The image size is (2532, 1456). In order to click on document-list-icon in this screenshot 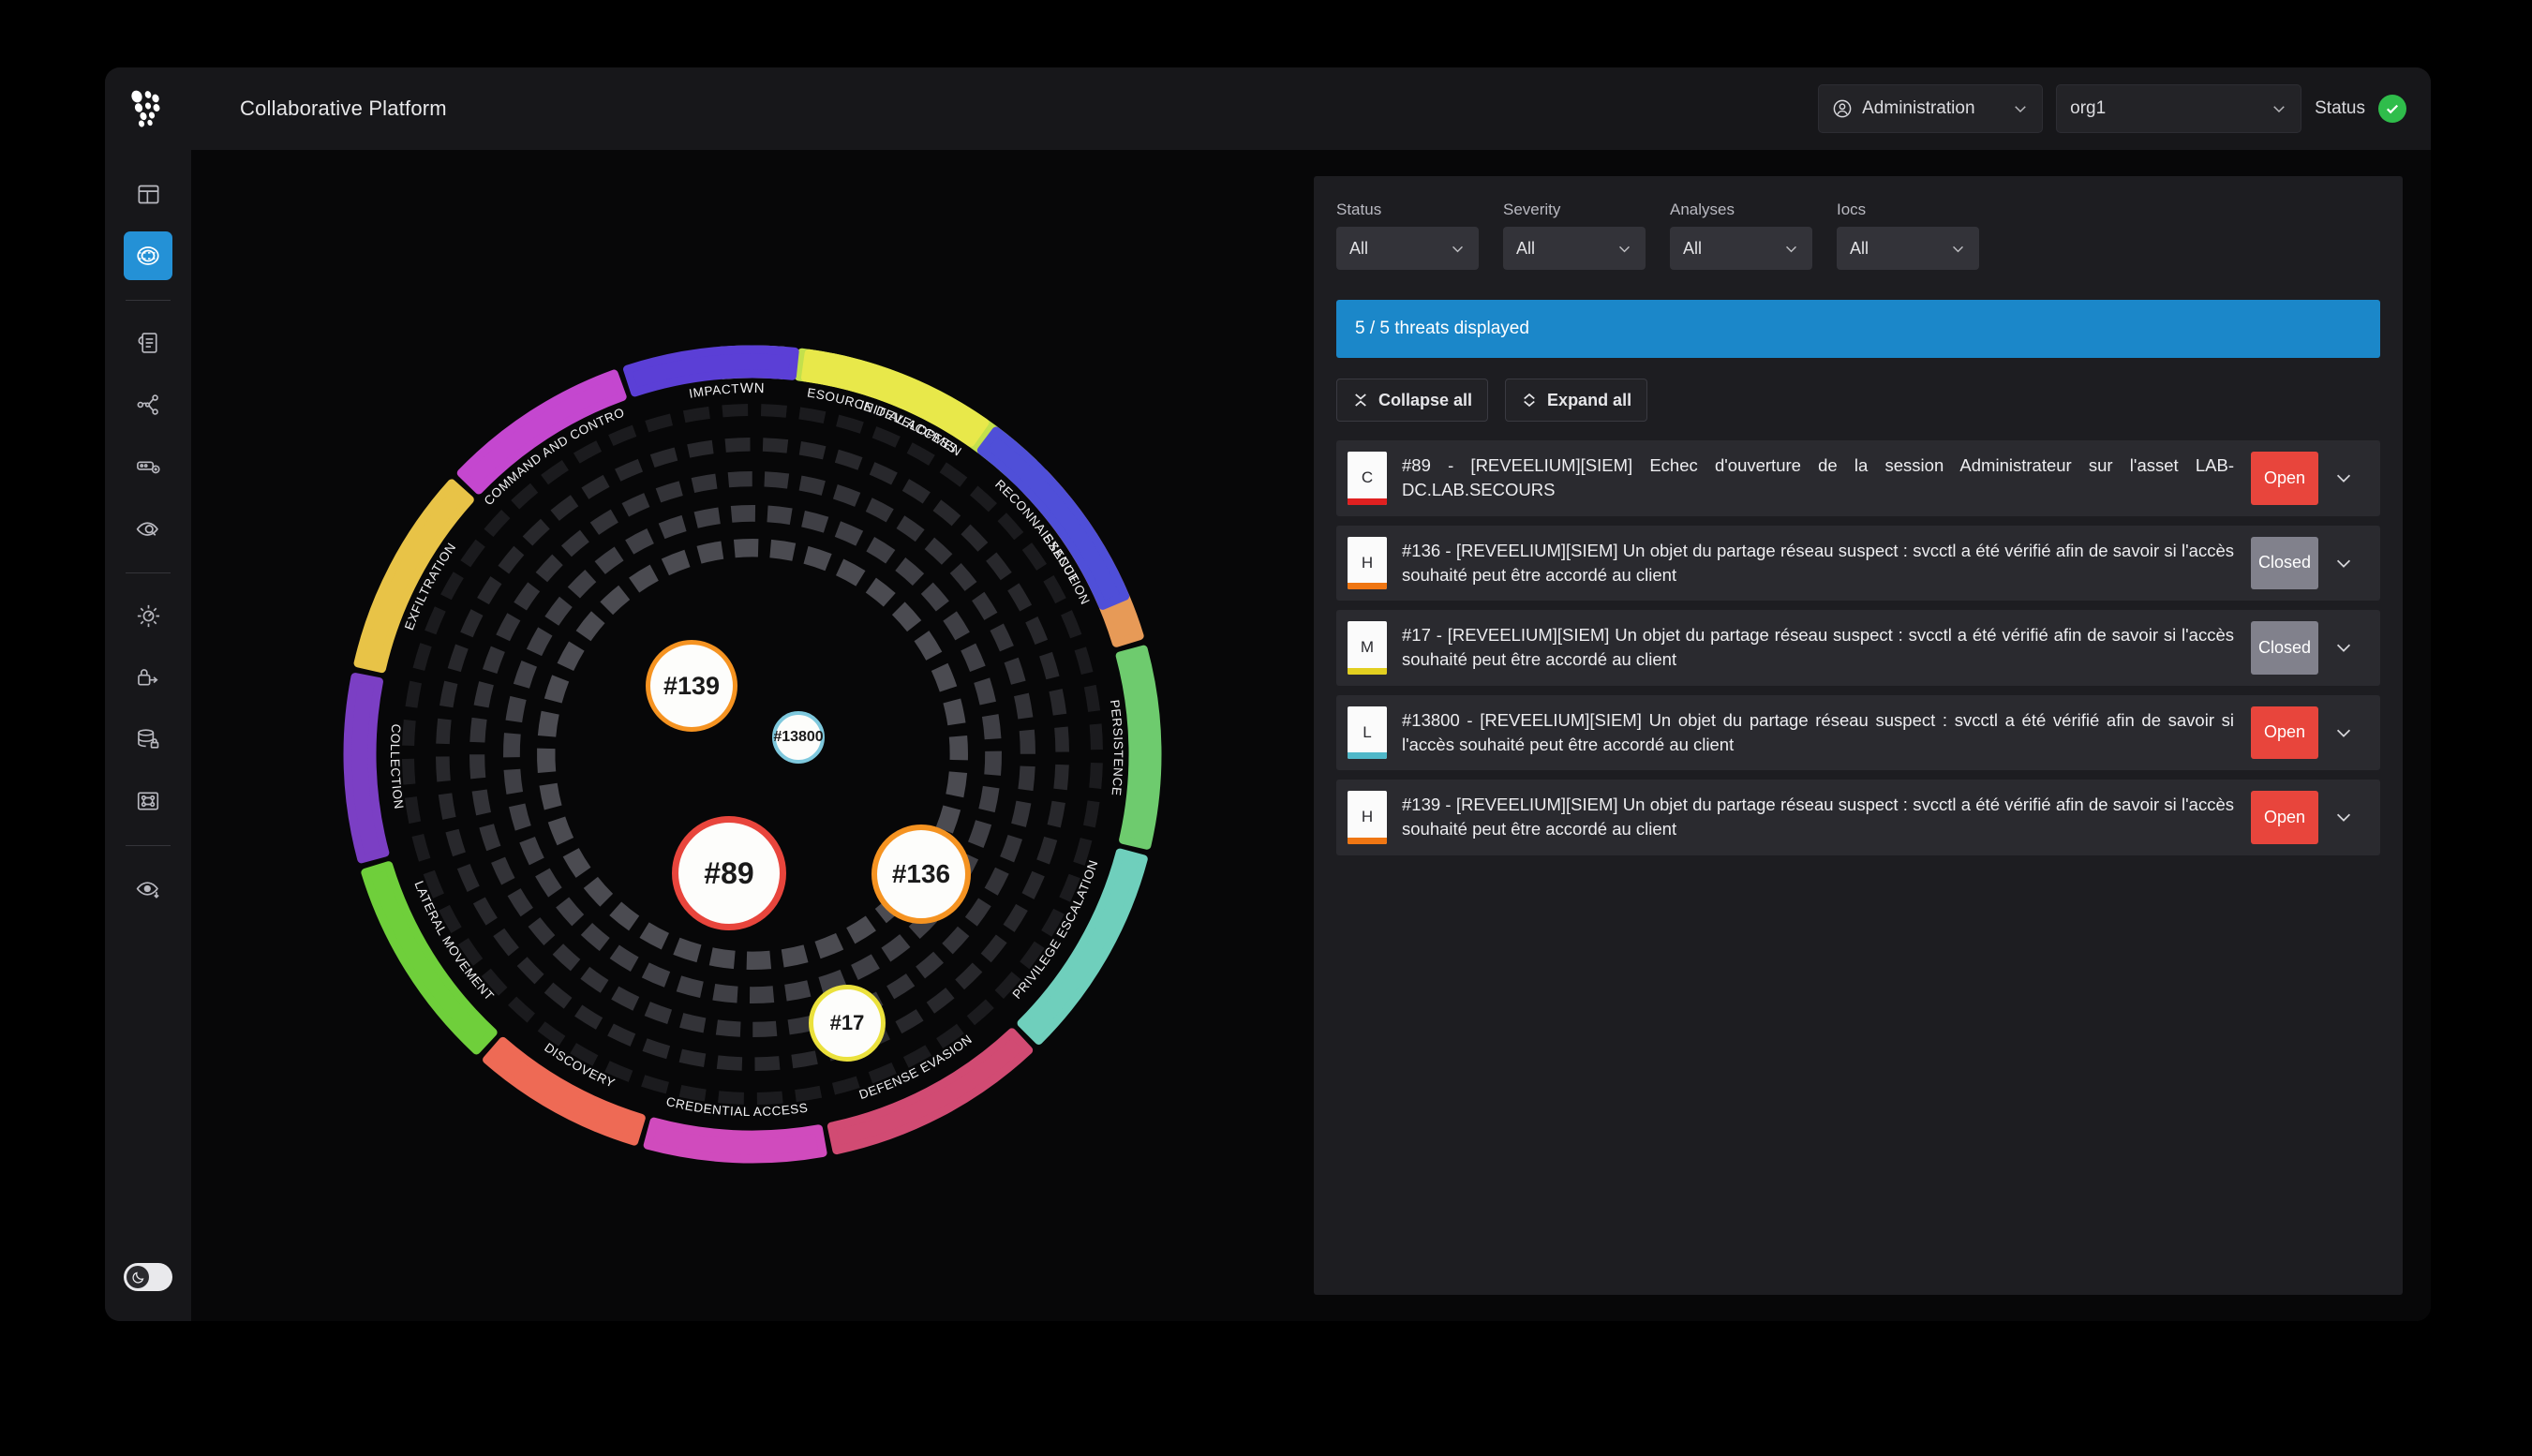, I will do `click(148, 343)`.